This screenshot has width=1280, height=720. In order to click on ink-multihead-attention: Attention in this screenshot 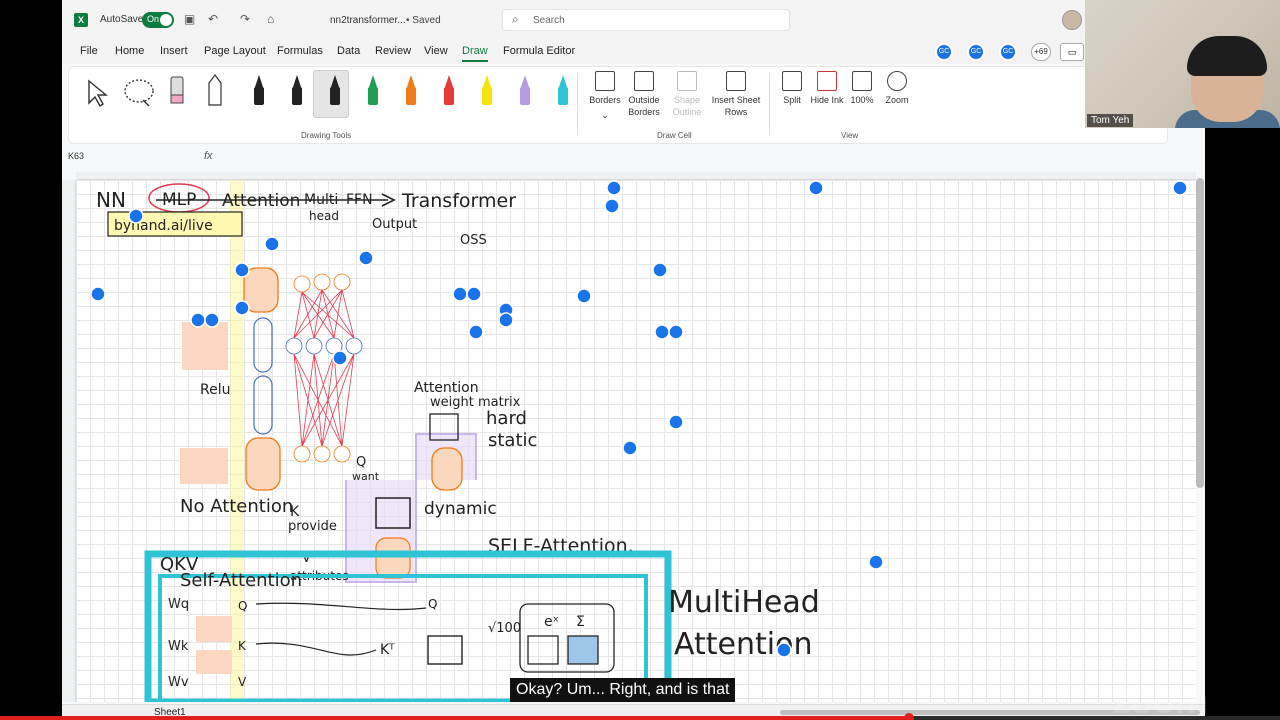, I will do `click(743, 644)`.